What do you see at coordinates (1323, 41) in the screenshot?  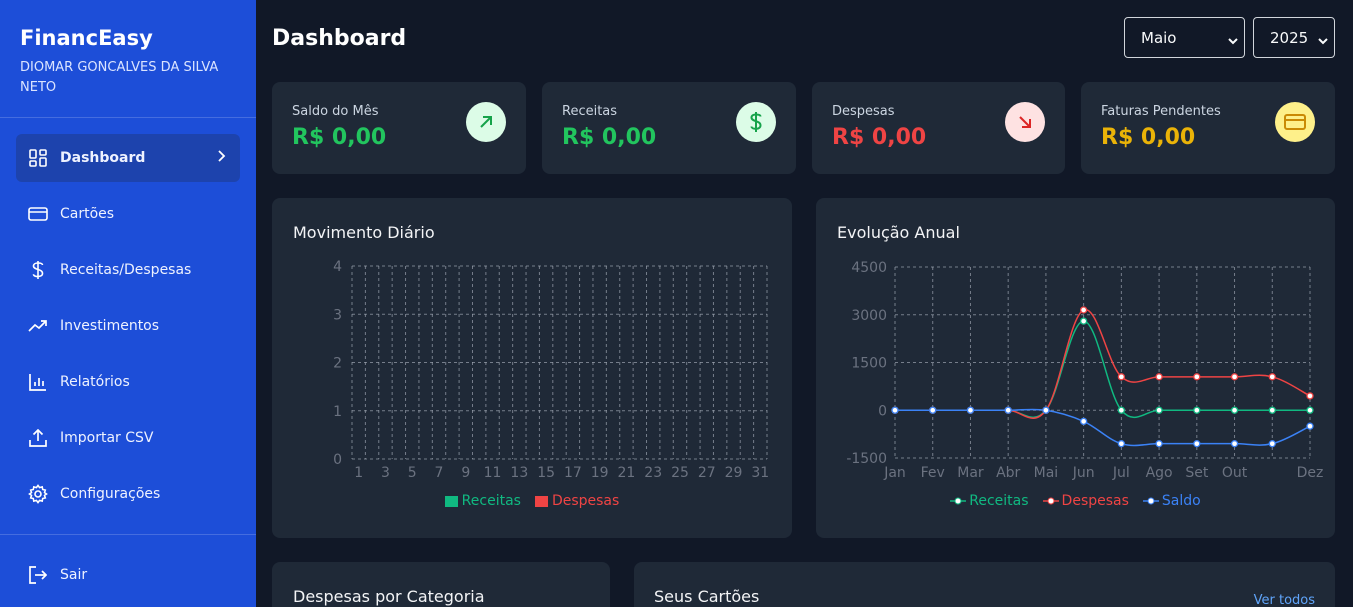 I see `chevron-down-icon` at bounding box center [1323, 41].